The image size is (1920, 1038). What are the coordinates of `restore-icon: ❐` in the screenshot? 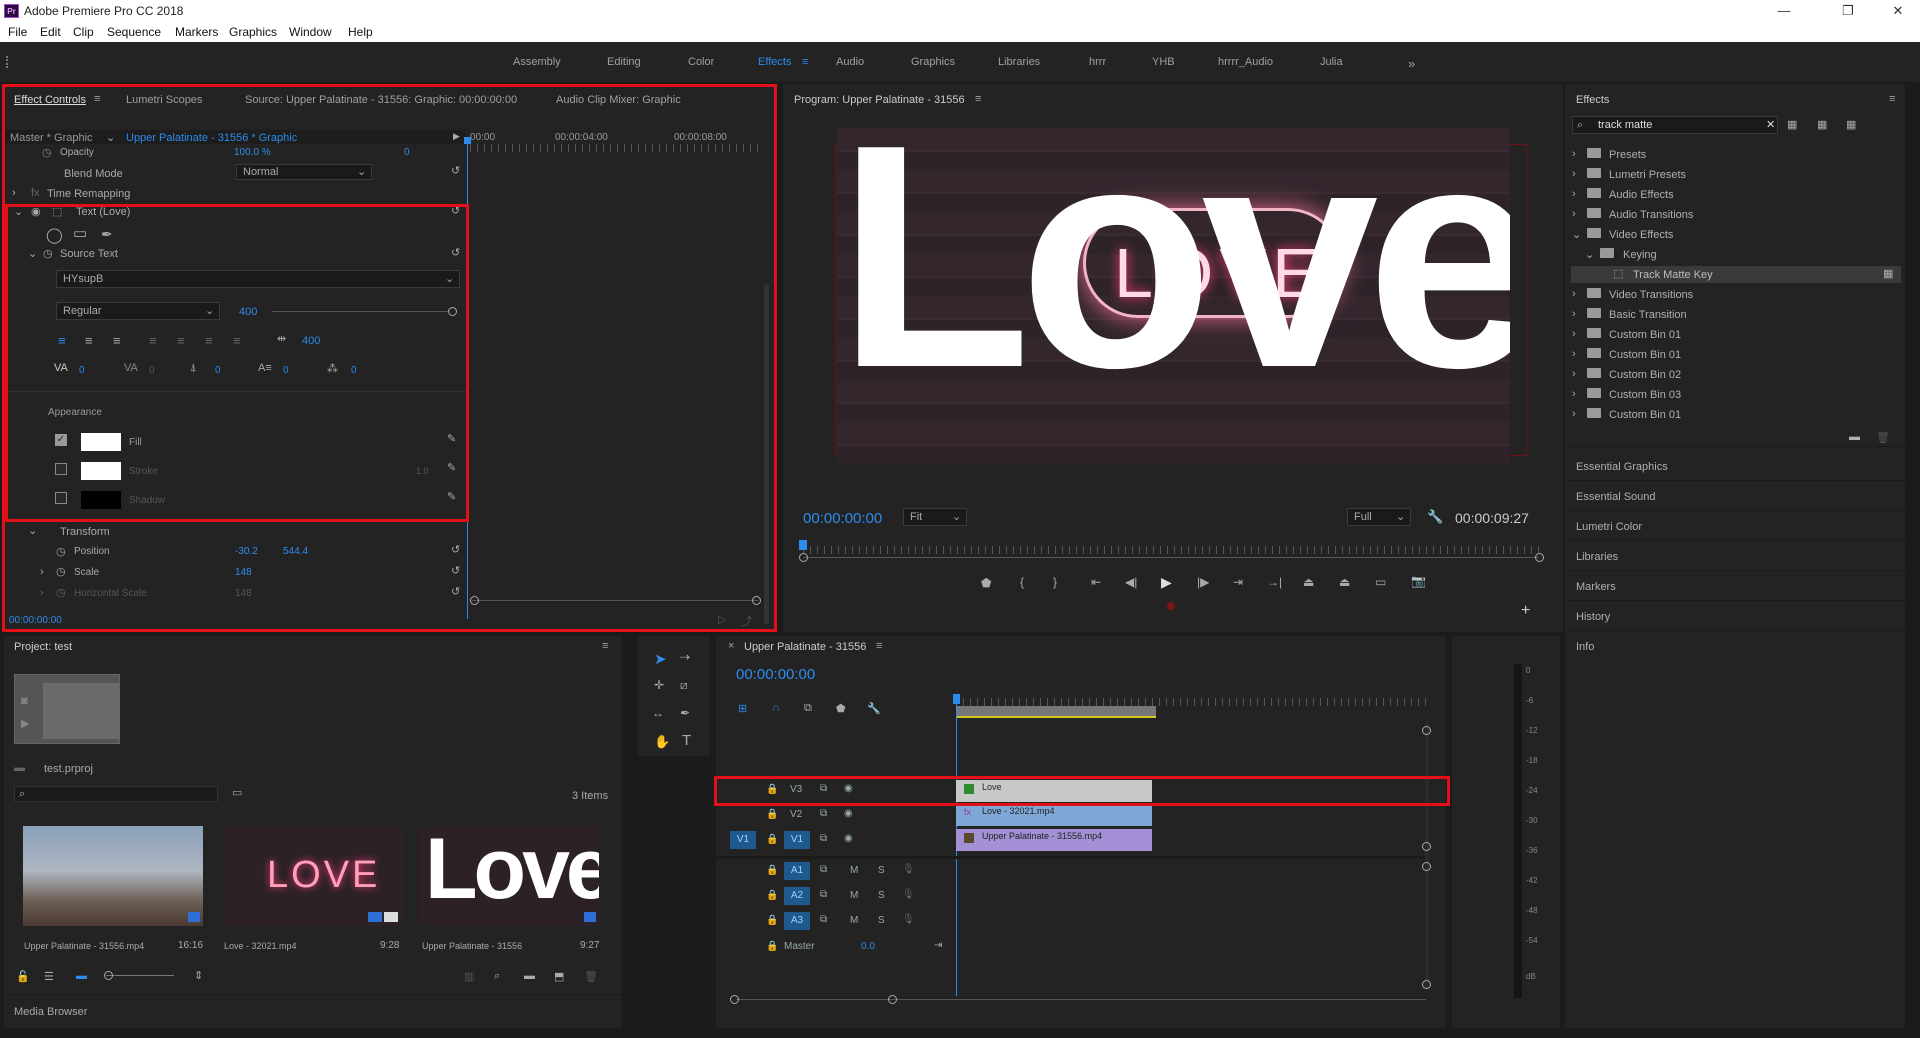 It's located at (1848, 11).